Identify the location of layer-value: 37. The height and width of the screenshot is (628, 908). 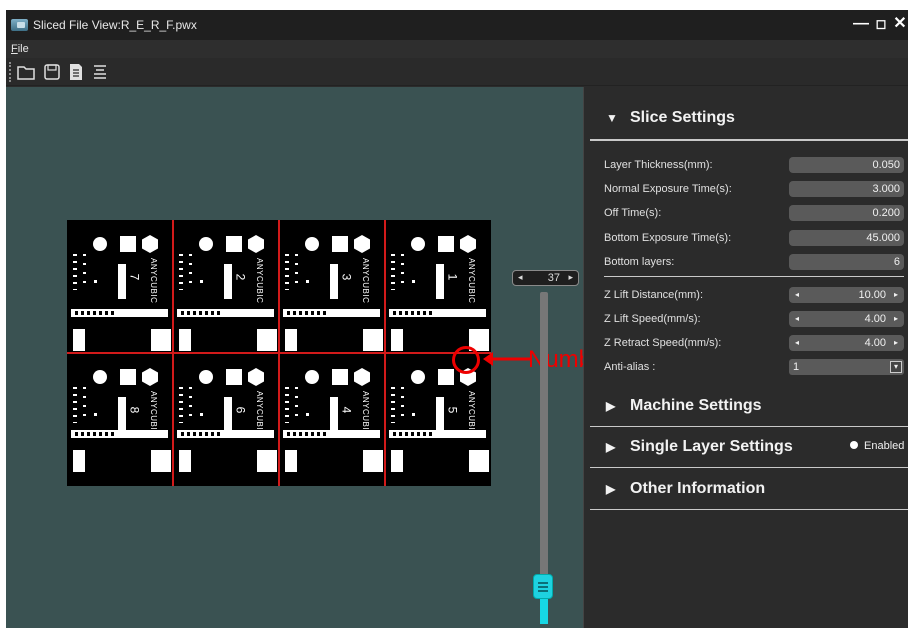
(553, 278).